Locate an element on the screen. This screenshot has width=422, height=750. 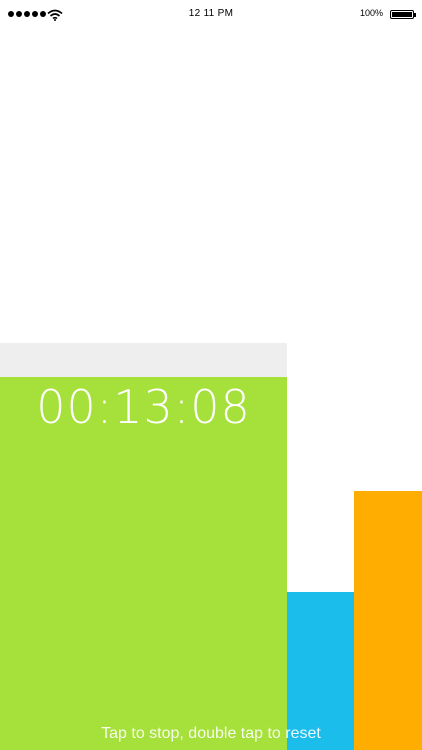
orange-time-bar is located at coordinates (388, 620).